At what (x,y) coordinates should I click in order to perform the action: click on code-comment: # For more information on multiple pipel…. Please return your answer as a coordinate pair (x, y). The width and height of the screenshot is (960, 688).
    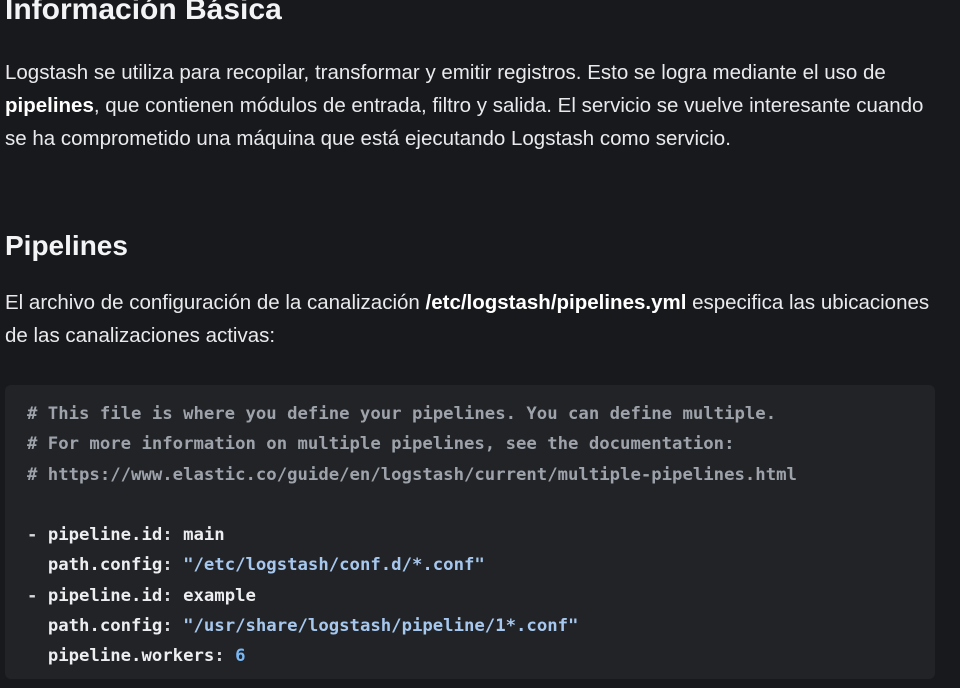
    Looking at the image, I should click on (381, 444).